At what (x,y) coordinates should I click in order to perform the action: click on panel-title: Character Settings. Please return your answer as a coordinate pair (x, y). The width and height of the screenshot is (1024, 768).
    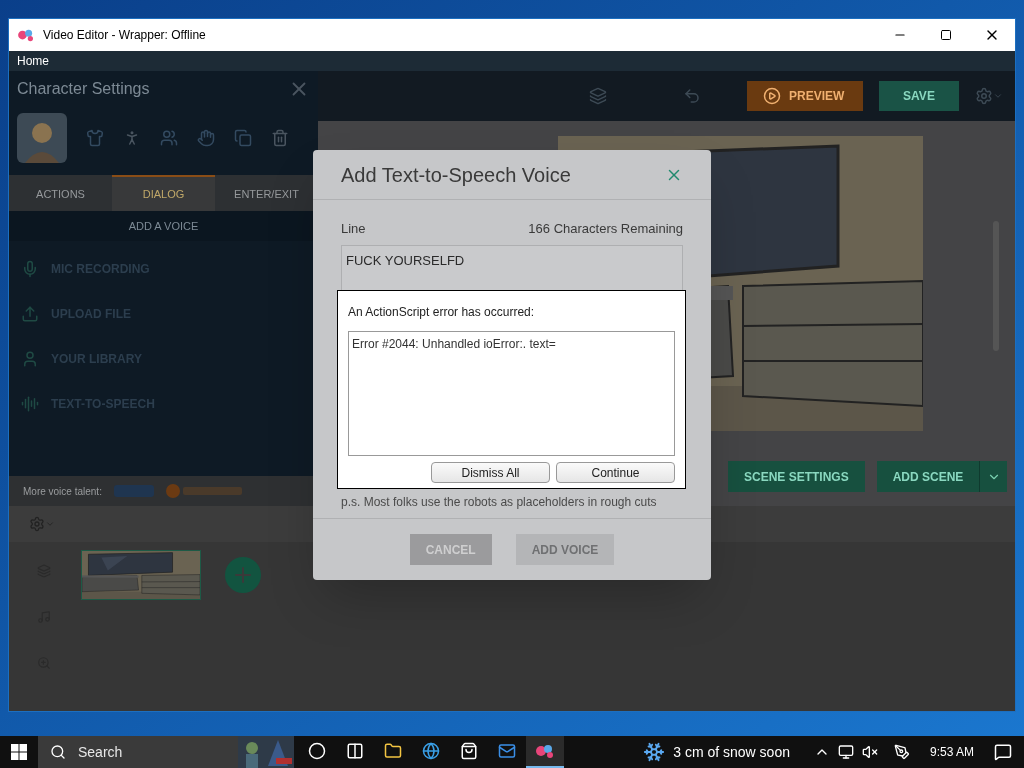
    Looking at the image, I should click on (83, 89).